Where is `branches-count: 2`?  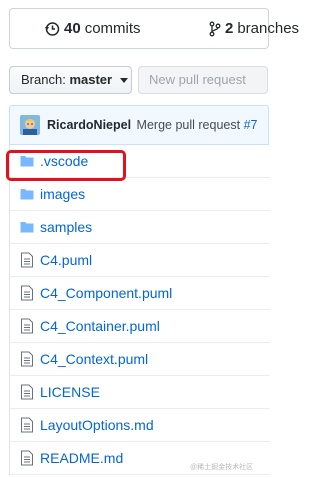
branches-count: 2 is located at coordinates (229, 28).